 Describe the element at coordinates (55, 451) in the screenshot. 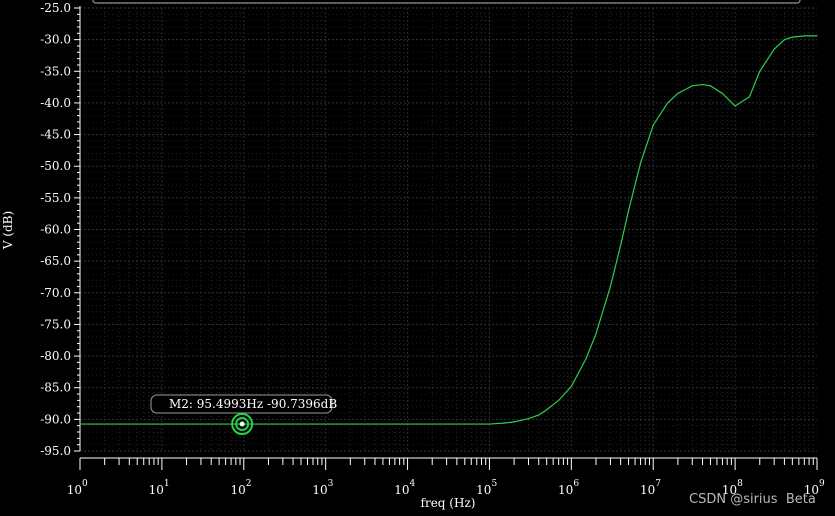

I see `y-tick-label: -95.0` at that location.